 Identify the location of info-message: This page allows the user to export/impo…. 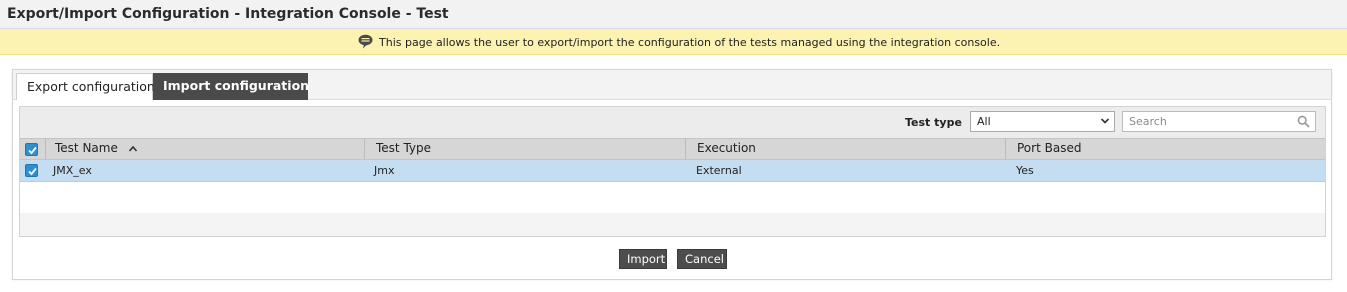
(690, 42).